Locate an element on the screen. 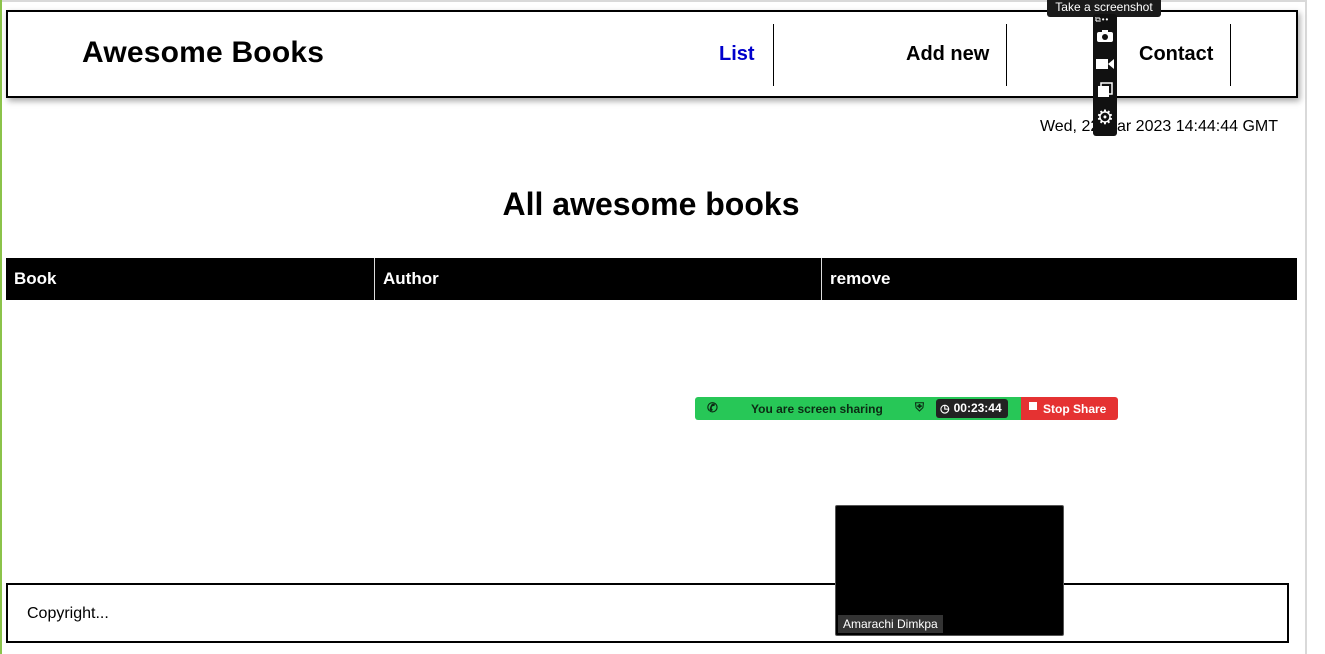 This screenshot has width=1325, height=654. camera-icon is located at coordinates (1105, 39).